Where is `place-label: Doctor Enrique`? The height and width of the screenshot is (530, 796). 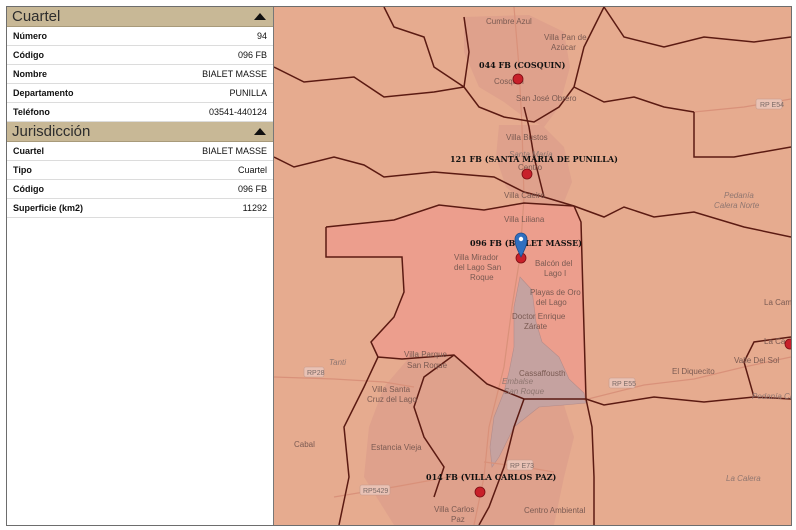
place-label: Doctor Enrique is located at coordinates (539, 316).